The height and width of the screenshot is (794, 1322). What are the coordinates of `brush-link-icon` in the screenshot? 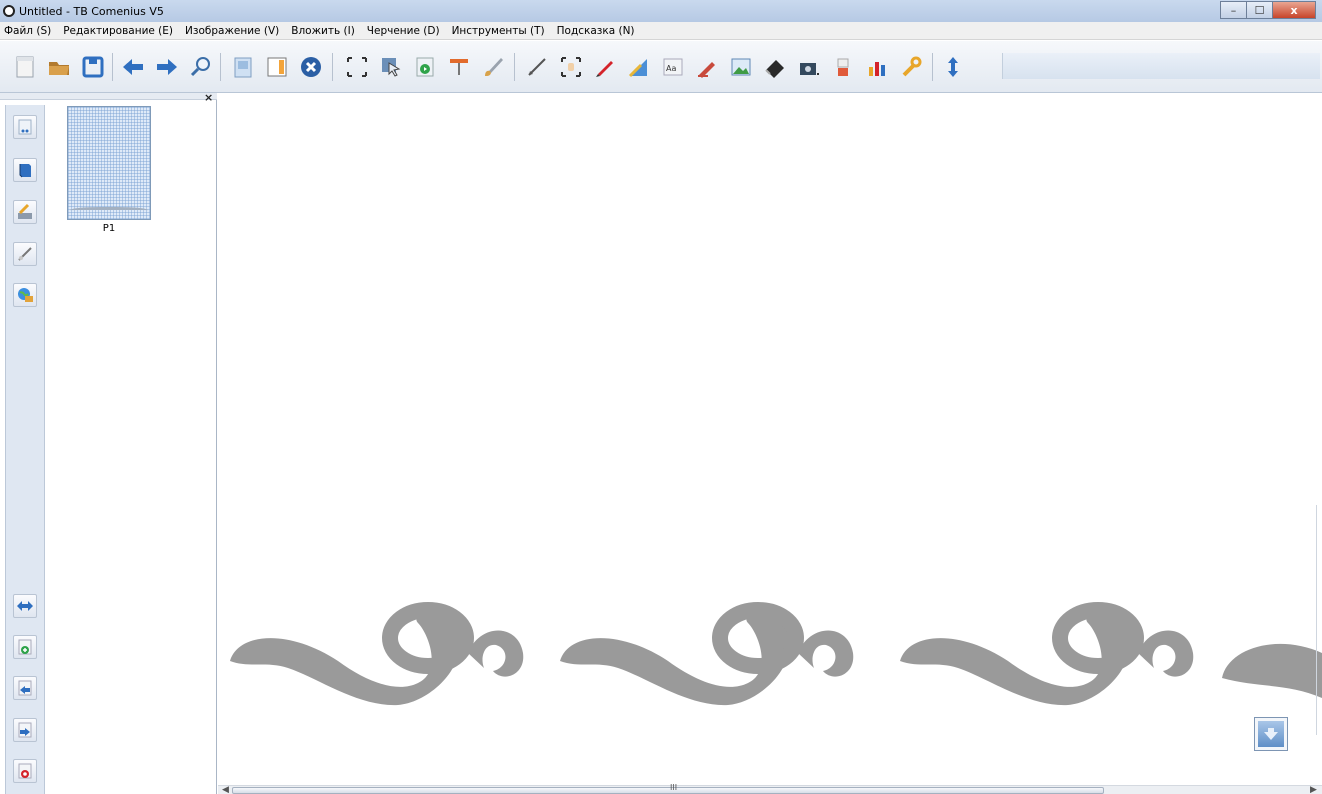 It's located at (25, 254).